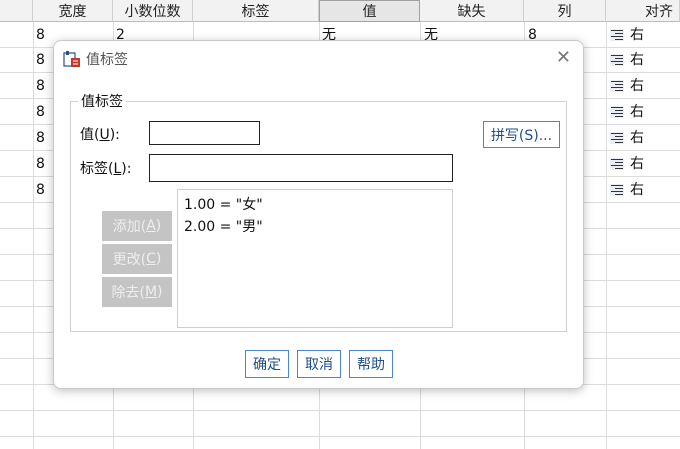 The image size is (680, 449). I want to click on dialog-title: 值标签, so click(107, 60).